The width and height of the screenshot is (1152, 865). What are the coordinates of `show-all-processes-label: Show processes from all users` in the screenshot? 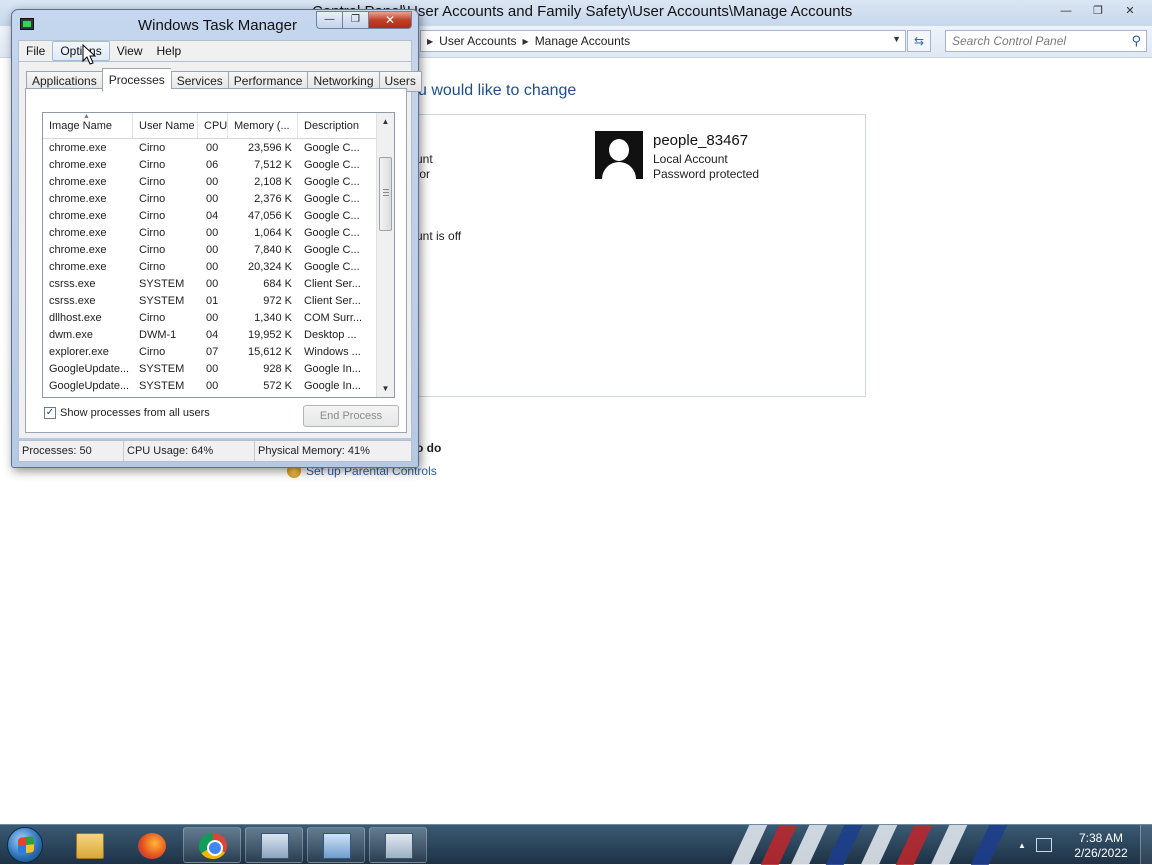 It's located at (135, 413).